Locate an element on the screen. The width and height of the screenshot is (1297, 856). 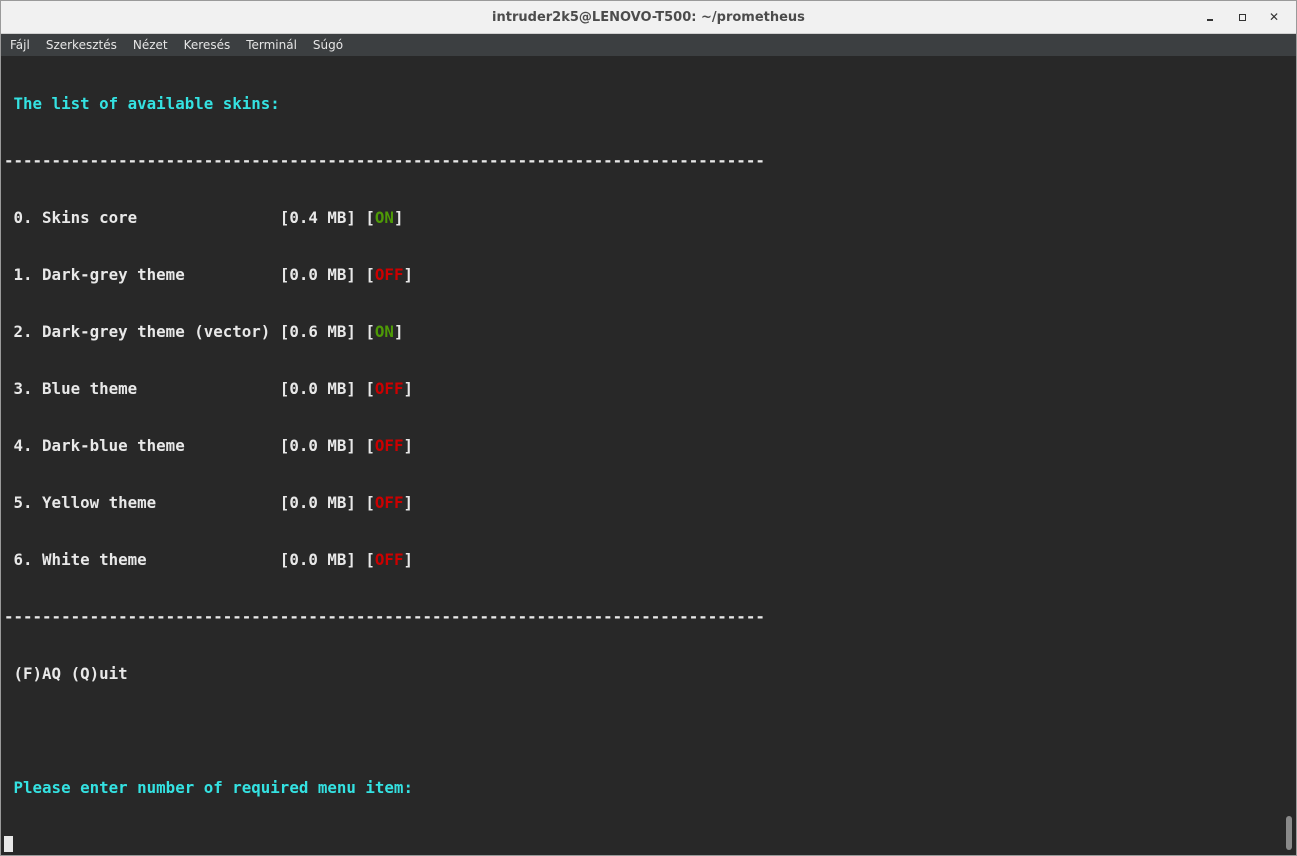
window-title: intruder2k5@LENOVO-T500: ~/prometheus is located at coordinates (648, 17).